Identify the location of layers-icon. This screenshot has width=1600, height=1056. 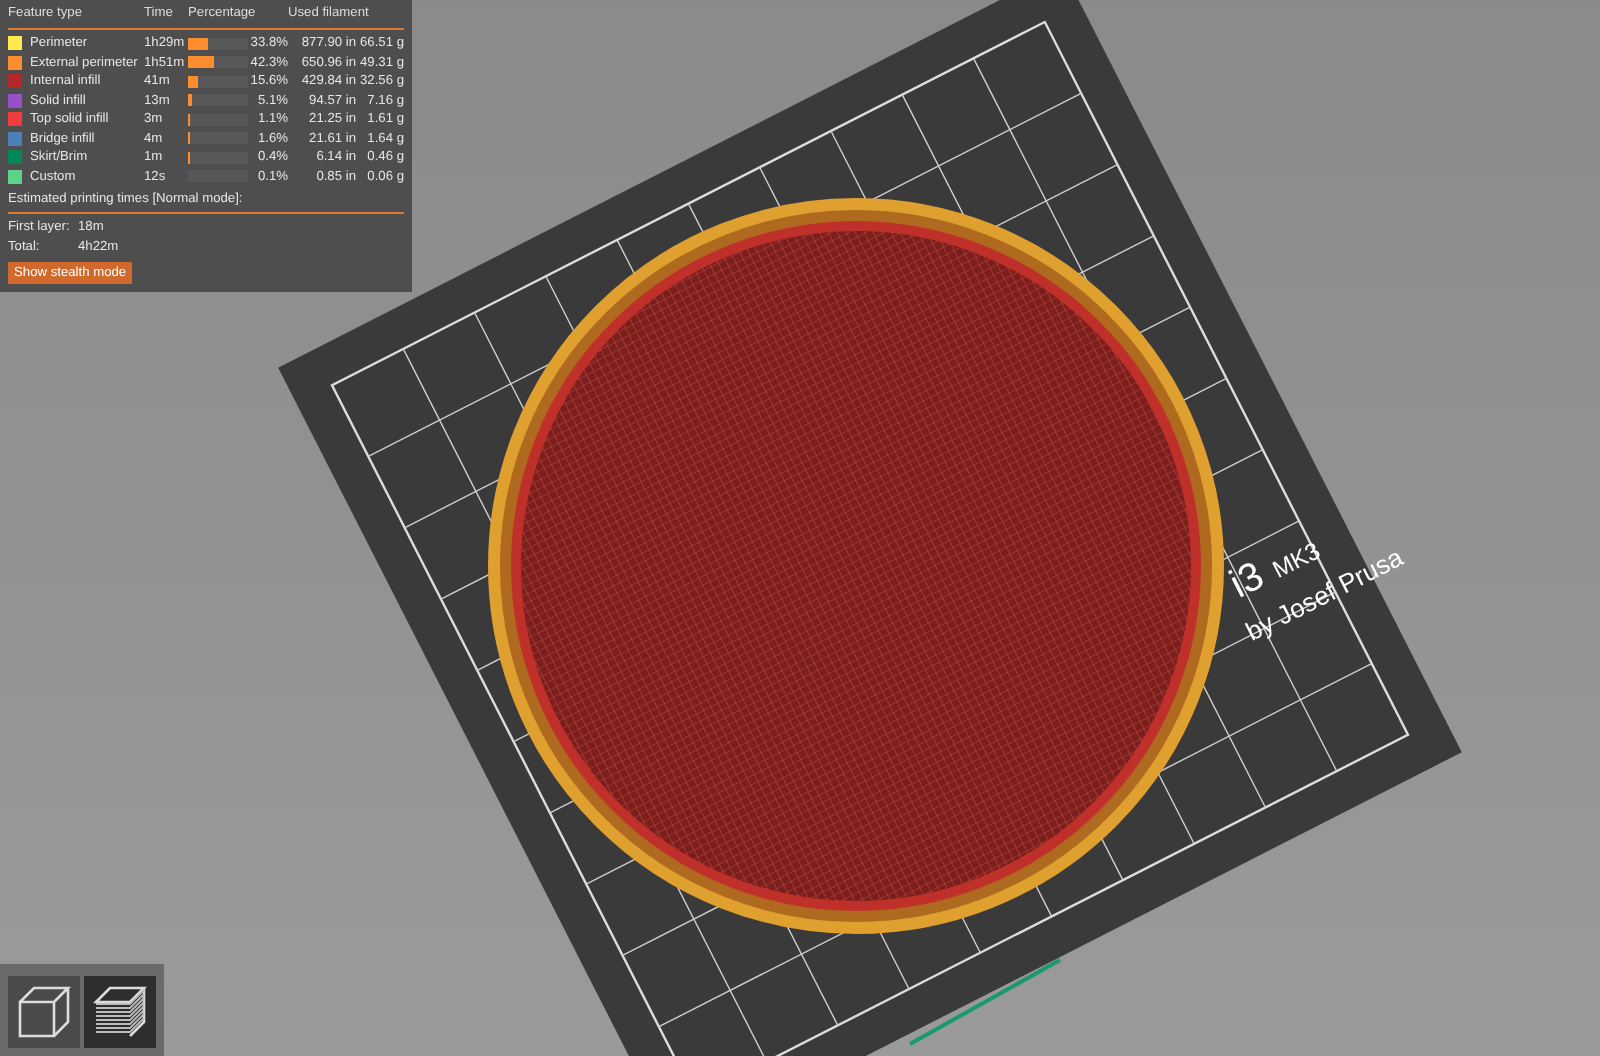
(120, 1012).